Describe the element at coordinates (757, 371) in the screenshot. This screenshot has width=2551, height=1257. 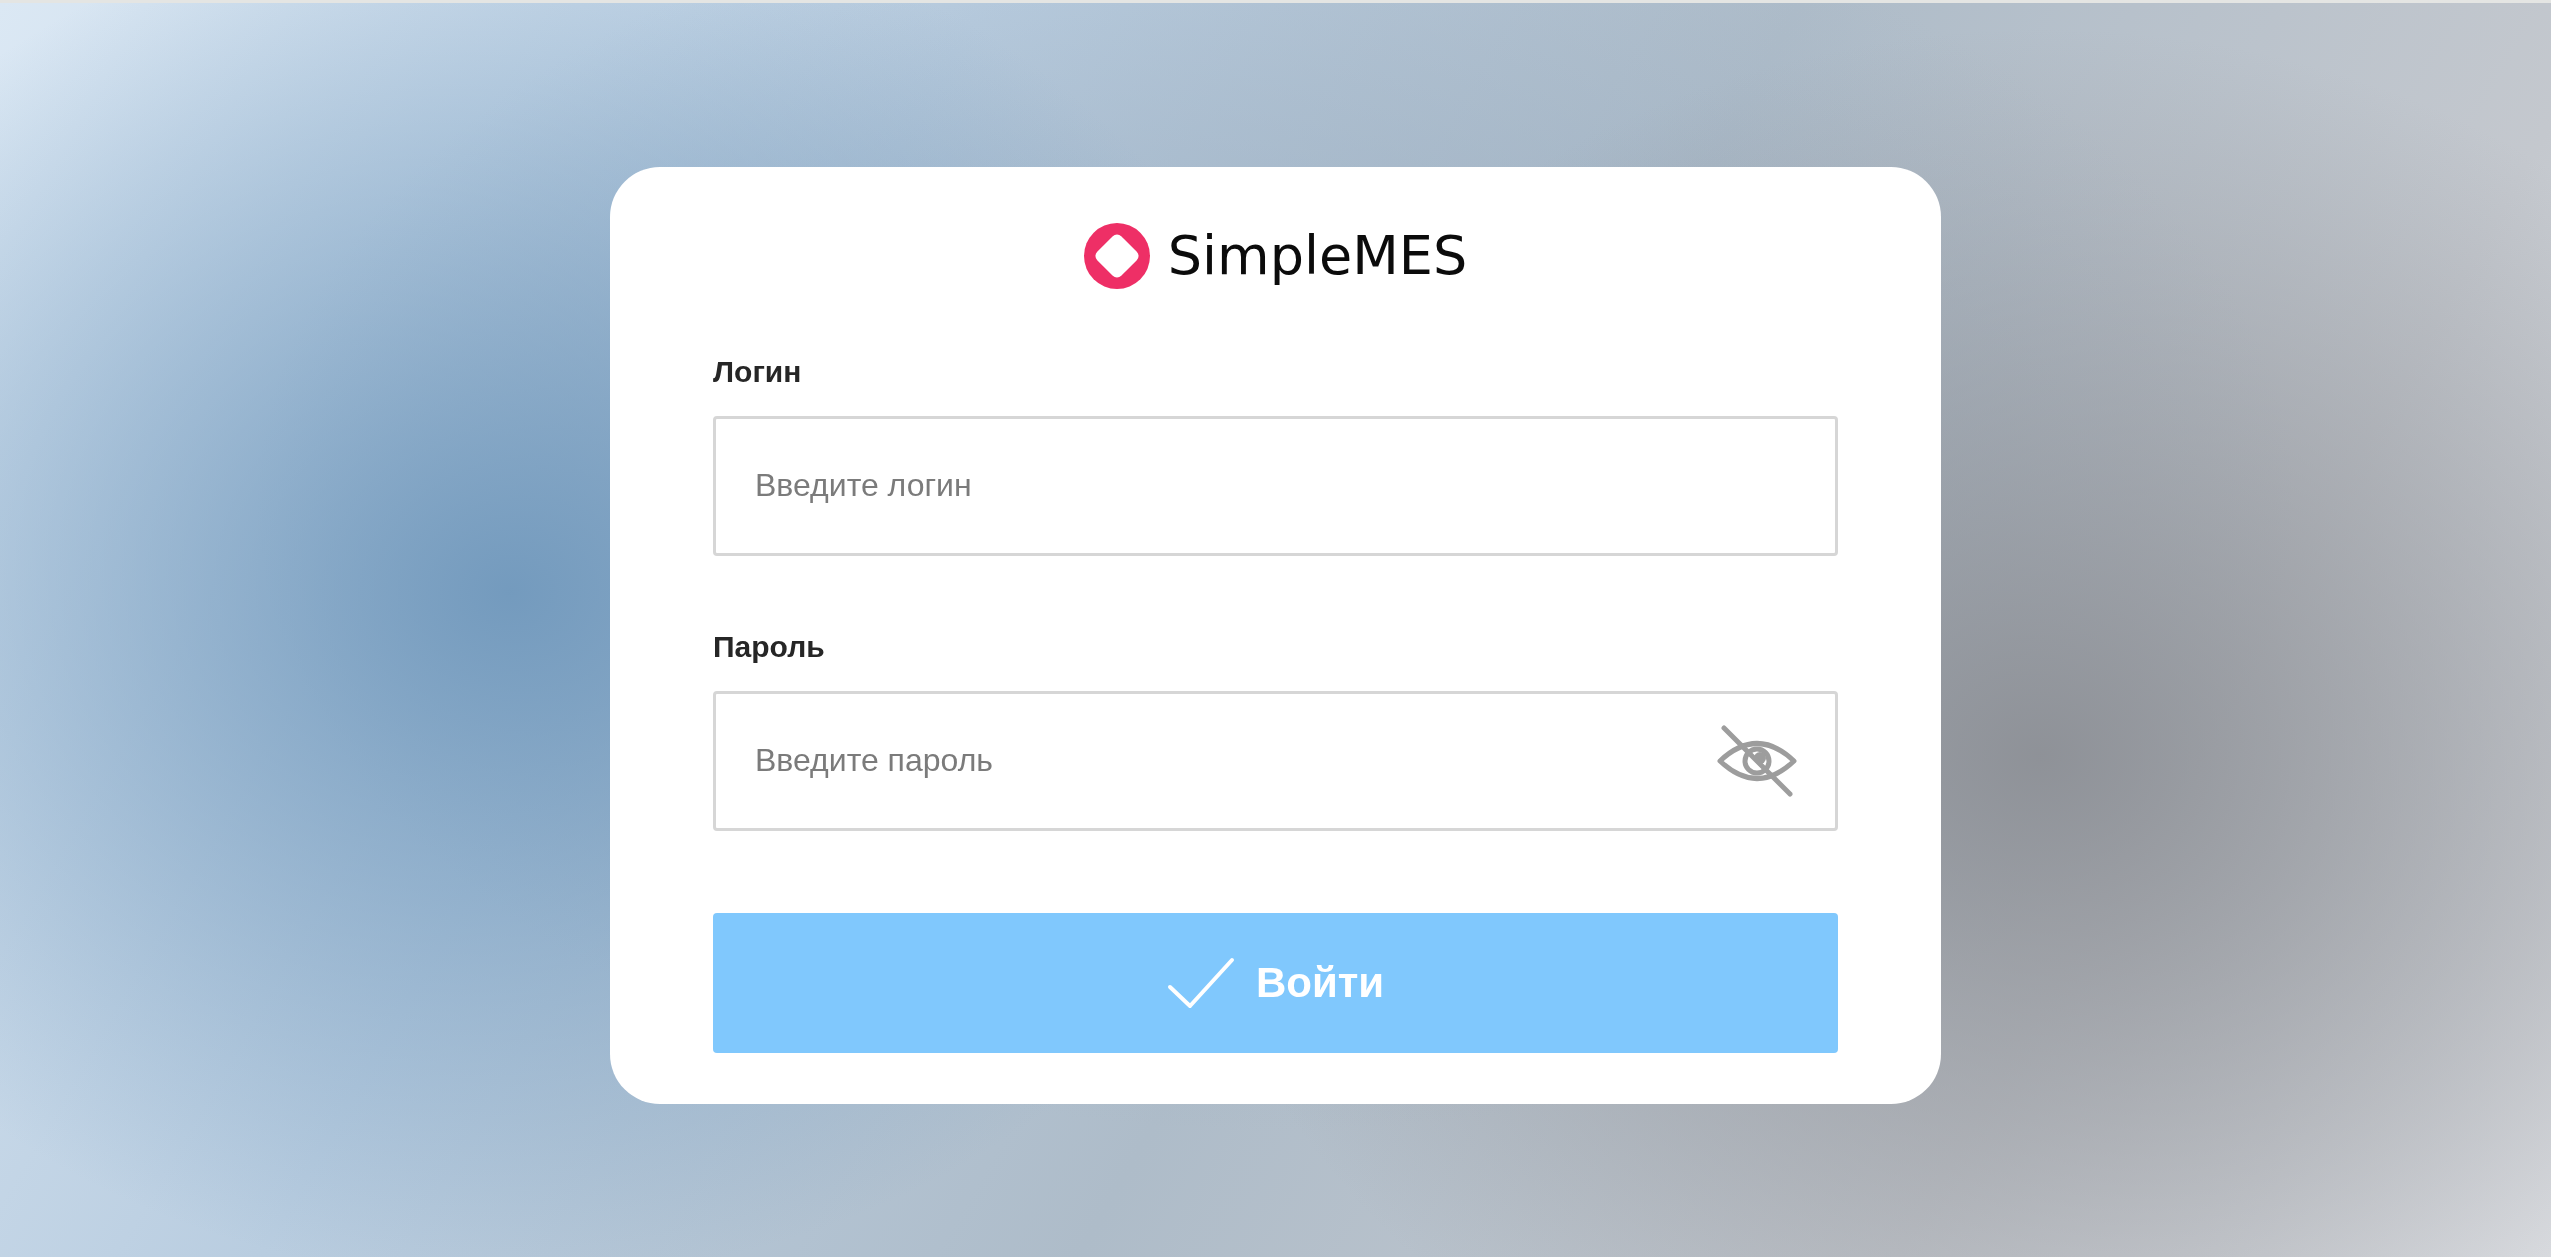
I see `field-label: Логин` at that location.